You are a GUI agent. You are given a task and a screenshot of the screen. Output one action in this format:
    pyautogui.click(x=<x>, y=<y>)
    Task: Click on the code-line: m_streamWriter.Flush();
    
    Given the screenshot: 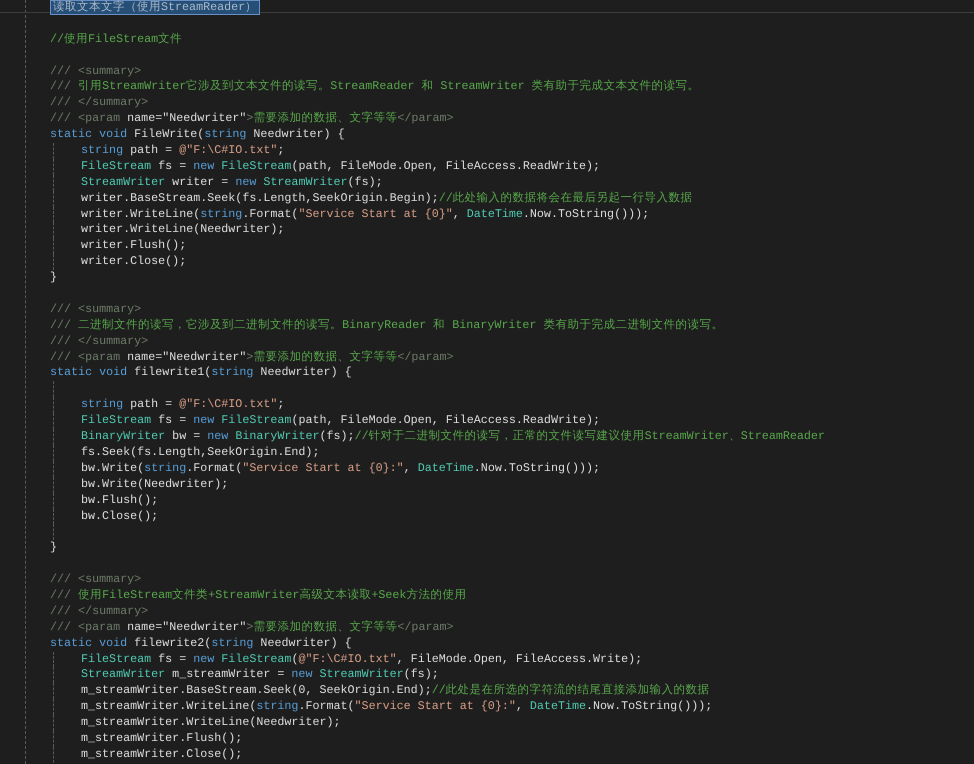 What is the action you would take?
    pyautogui.click(x=161, y=738)
    